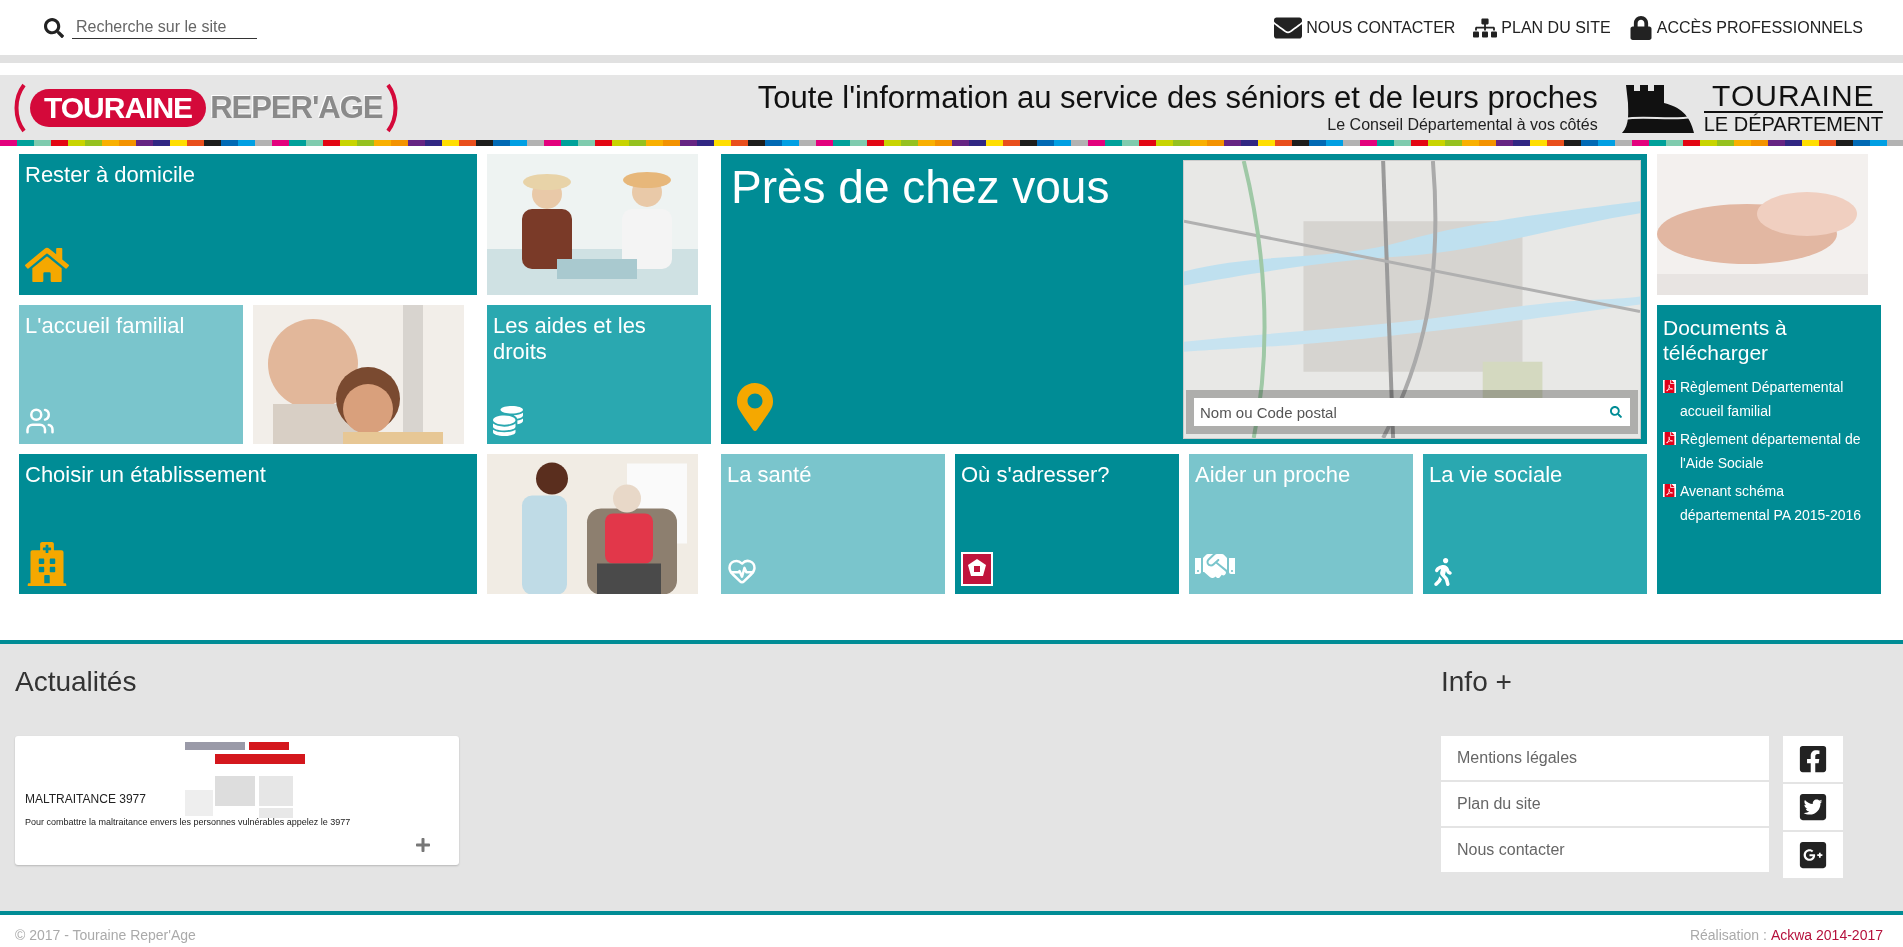 The image size is (1903, 947). I want to click on top-link: NOUS CONTACTER, so click(1365, 27).